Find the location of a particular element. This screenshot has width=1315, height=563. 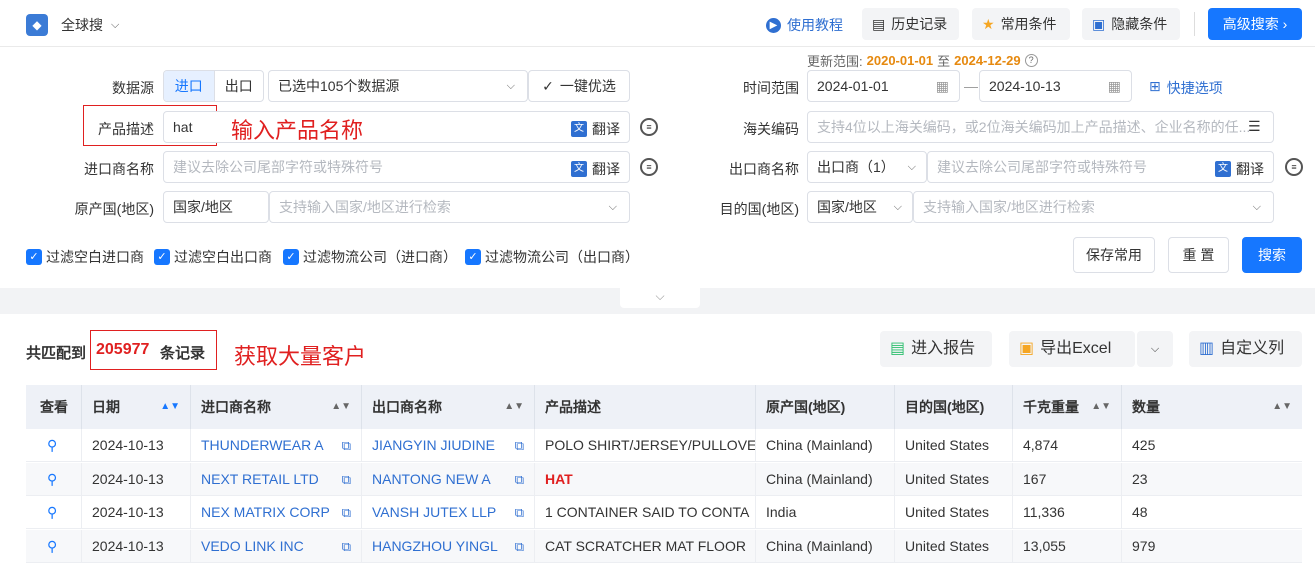

origin-placeholder: 支持输入国家/地区进行检索 is located at coordinates (365, 207).